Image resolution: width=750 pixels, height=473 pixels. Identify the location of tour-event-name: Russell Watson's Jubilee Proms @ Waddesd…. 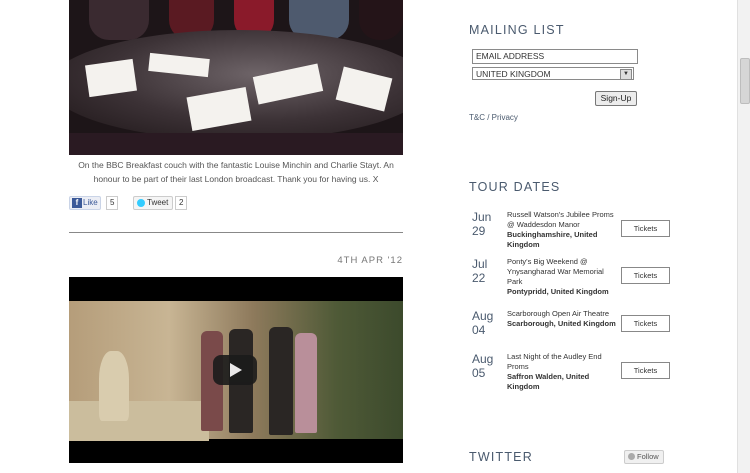
(560, 219).